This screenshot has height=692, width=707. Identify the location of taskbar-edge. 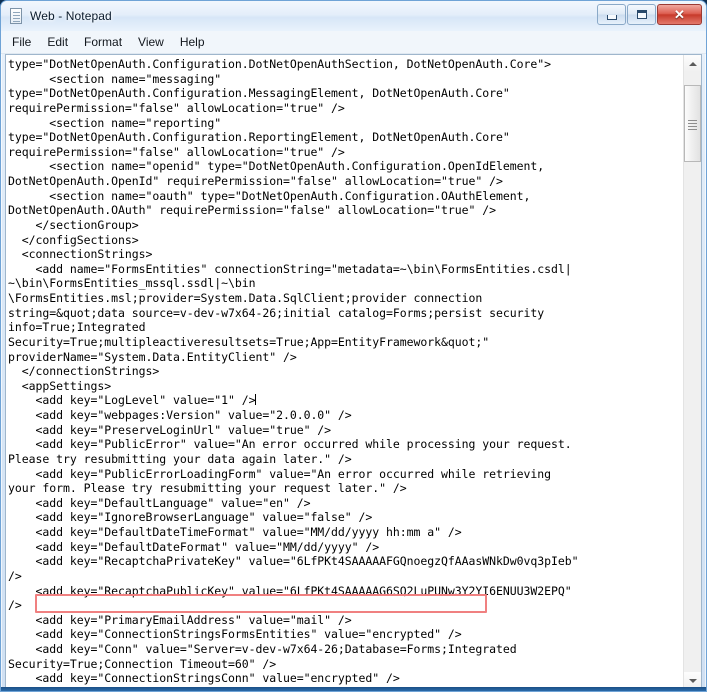
(353, 689).